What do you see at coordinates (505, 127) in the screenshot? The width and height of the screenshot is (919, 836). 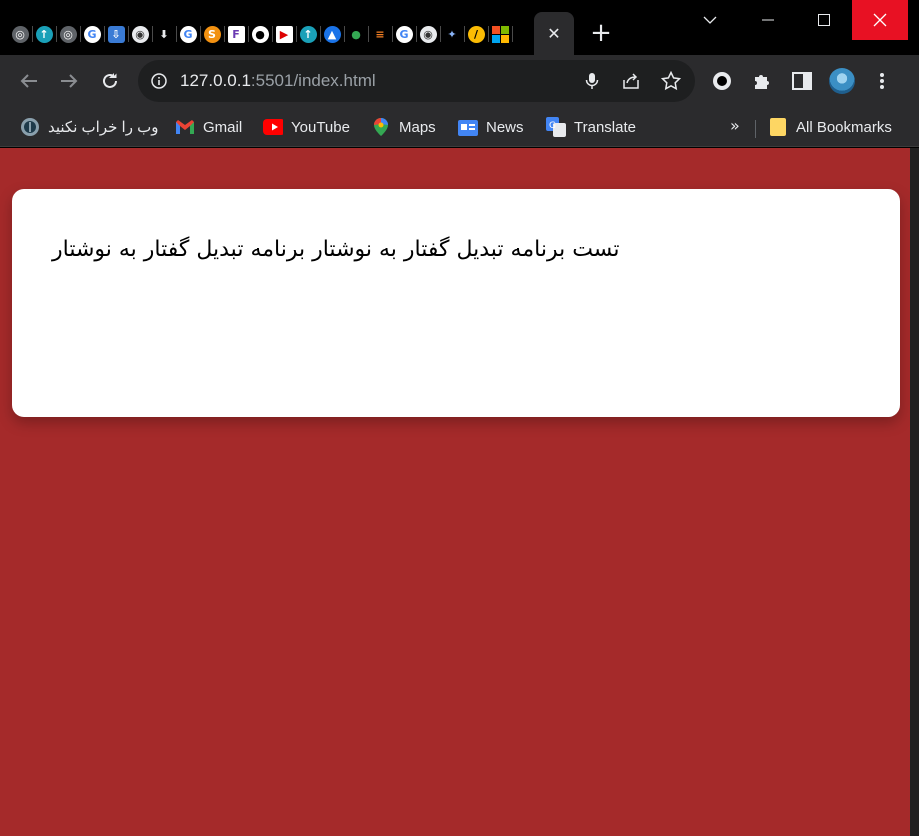 I see `bookmark-label: News` at bounding box center [505, 127].